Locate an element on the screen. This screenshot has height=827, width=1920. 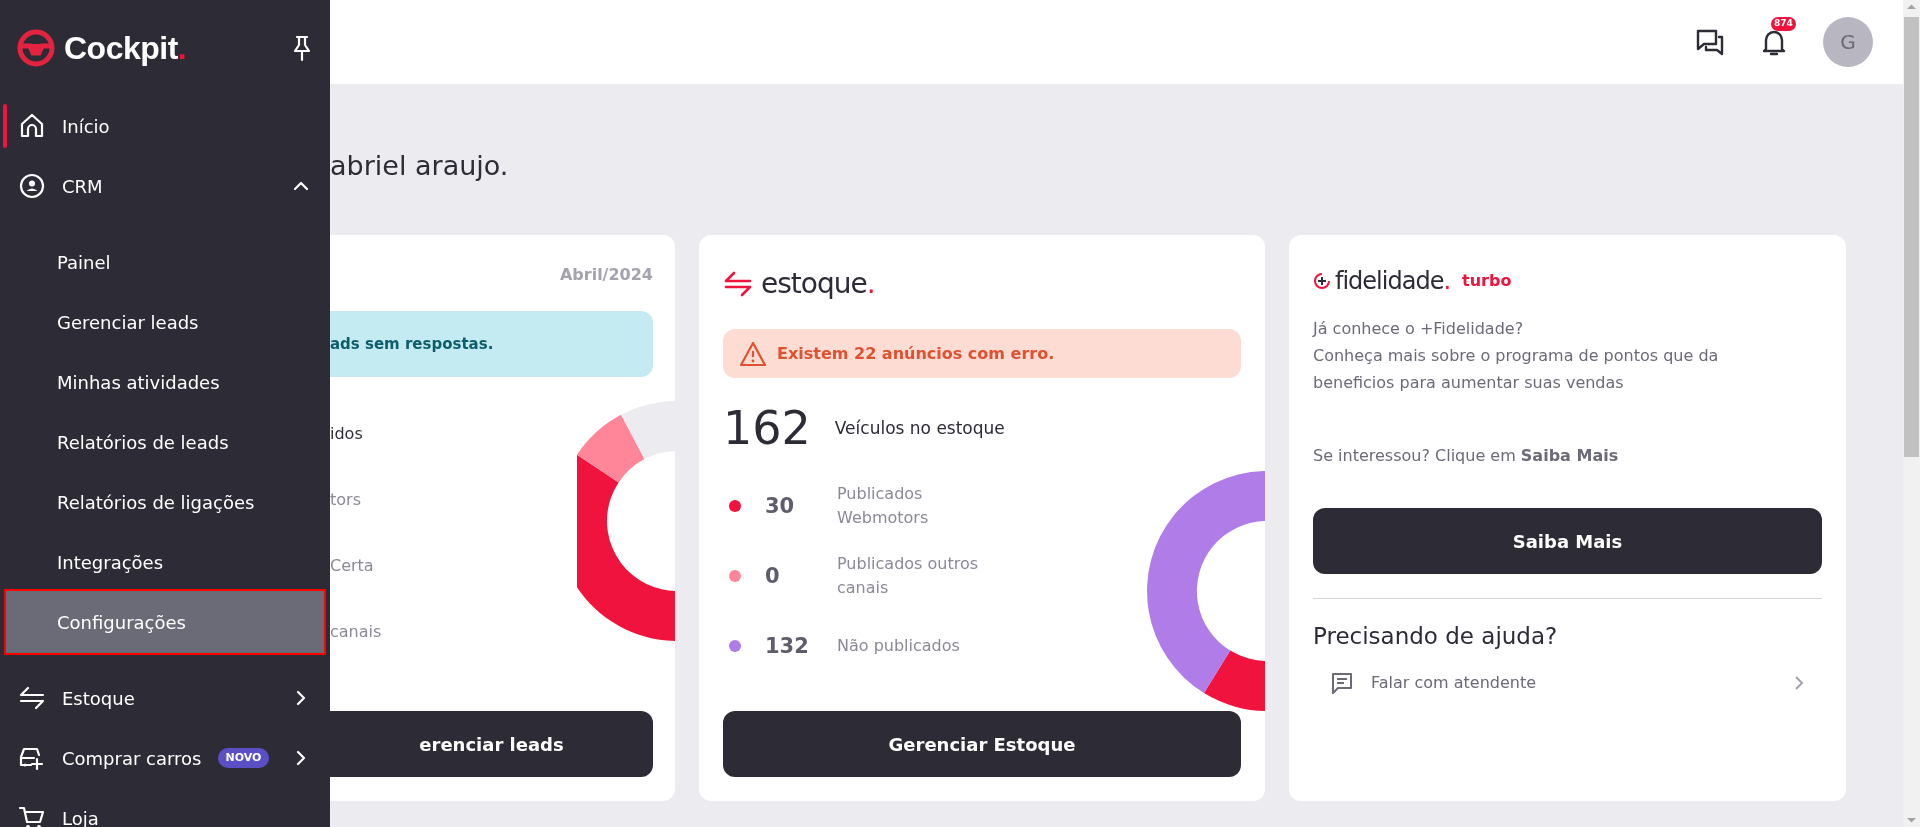
sidebar-item: CRM is located at coordinates (165, 186).